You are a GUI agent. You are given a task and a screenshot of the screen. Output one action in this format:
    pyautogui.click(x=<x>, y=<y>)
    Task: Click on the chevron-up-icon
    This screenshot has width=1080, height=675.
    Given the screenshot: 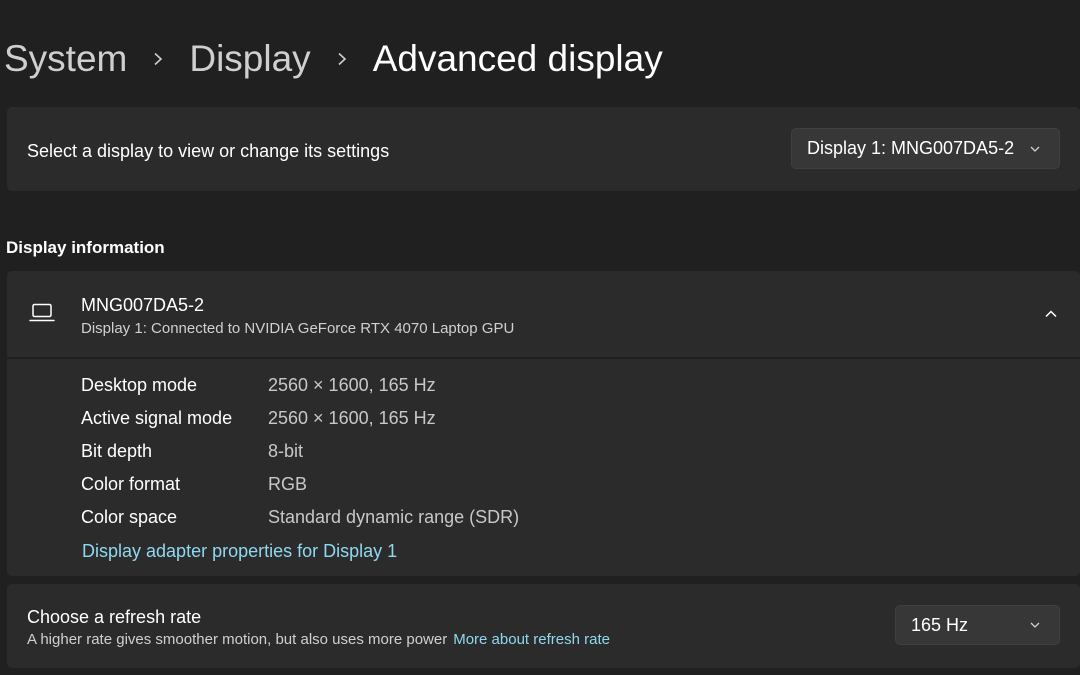 What is the action you would take?
    pyautogui.click(x=1051, y=314)
    